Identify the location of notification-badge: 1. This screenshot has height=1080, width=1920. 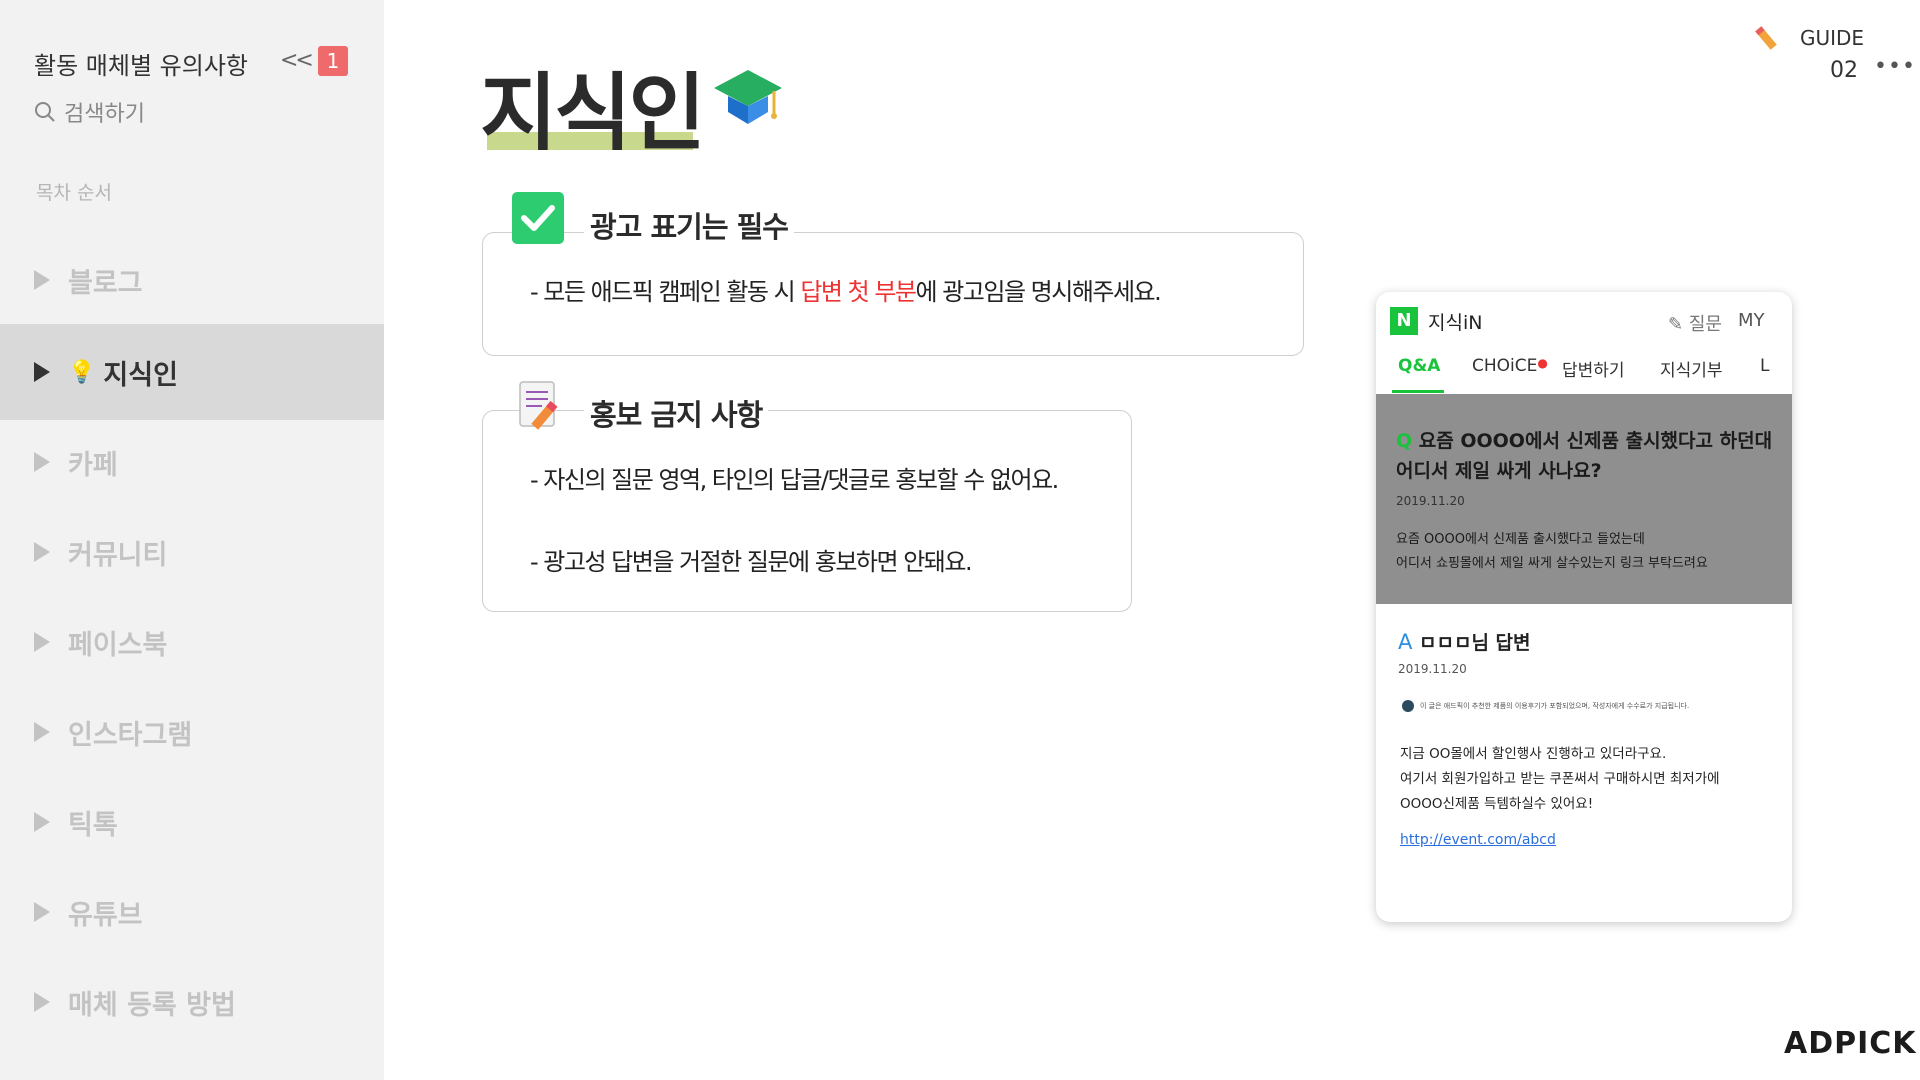
(333, 61).